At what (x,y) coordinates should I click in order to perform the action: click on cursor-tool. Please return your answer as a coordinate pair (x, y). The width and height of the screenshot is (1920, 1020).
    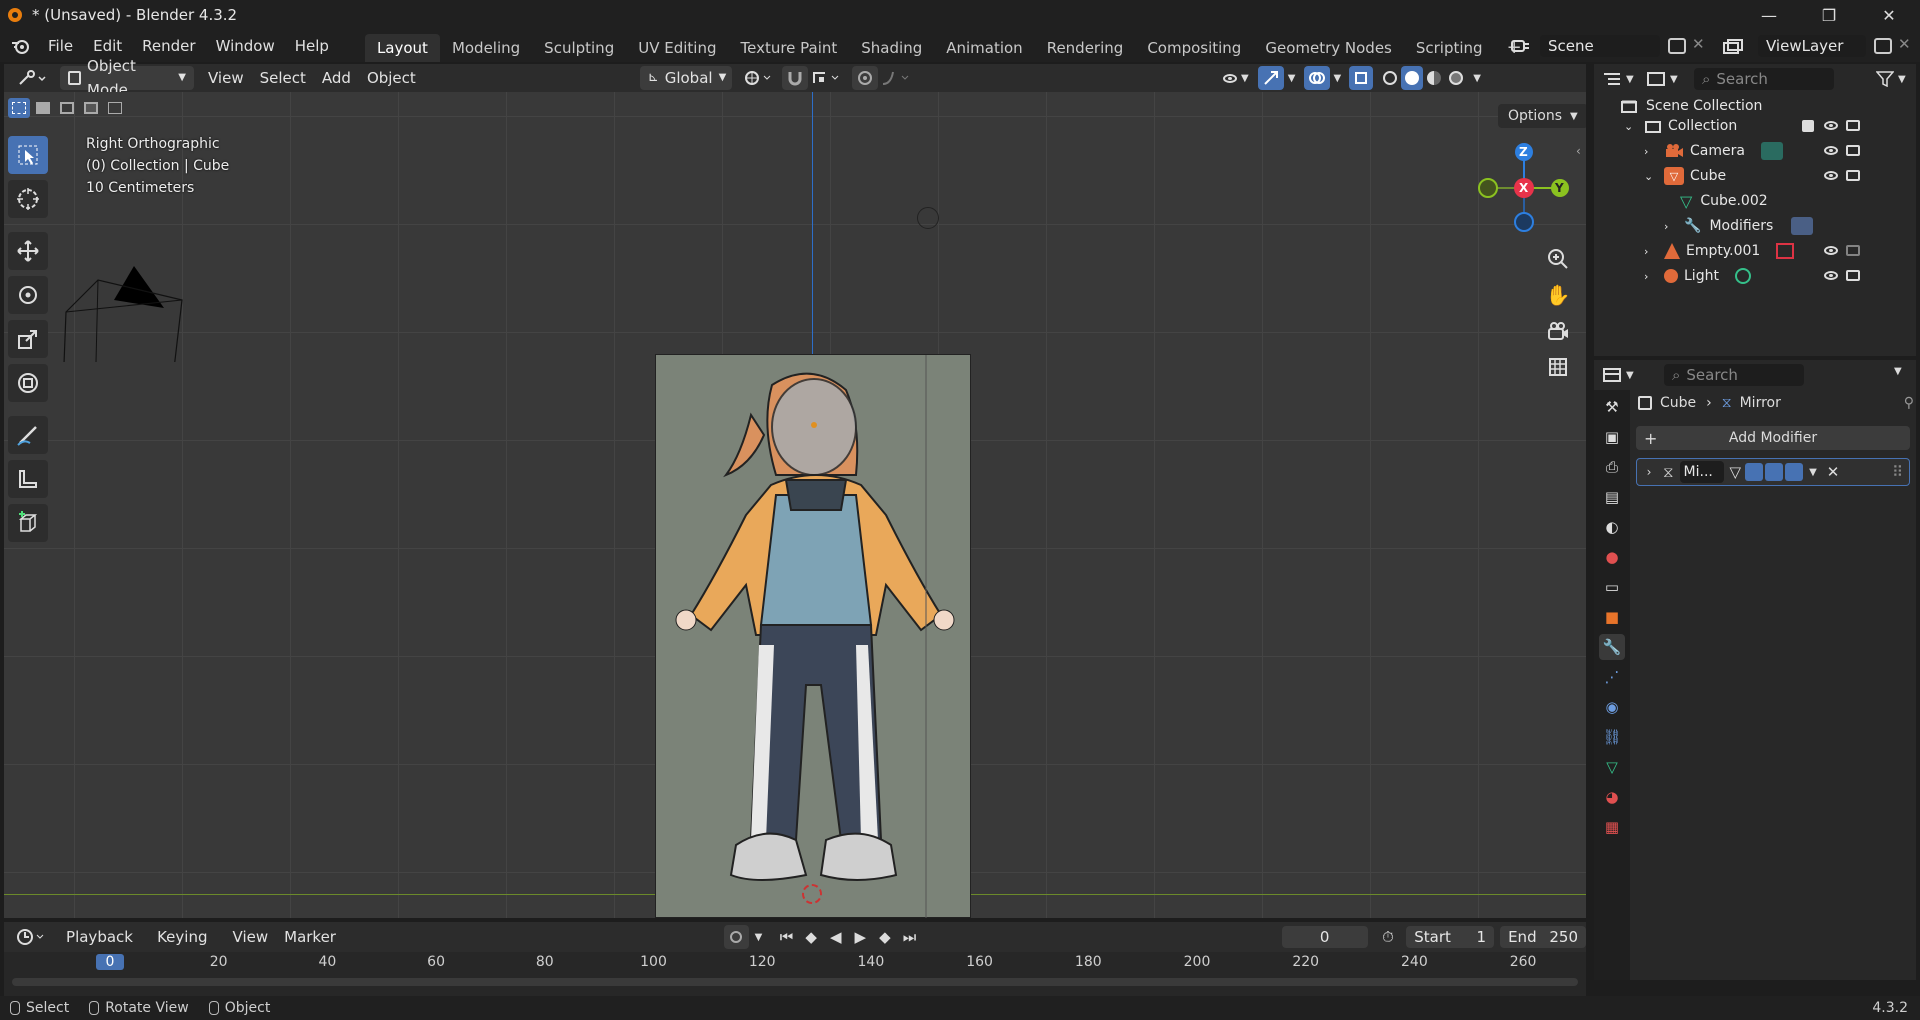
    Looking at the image, I should click on (28, 199).